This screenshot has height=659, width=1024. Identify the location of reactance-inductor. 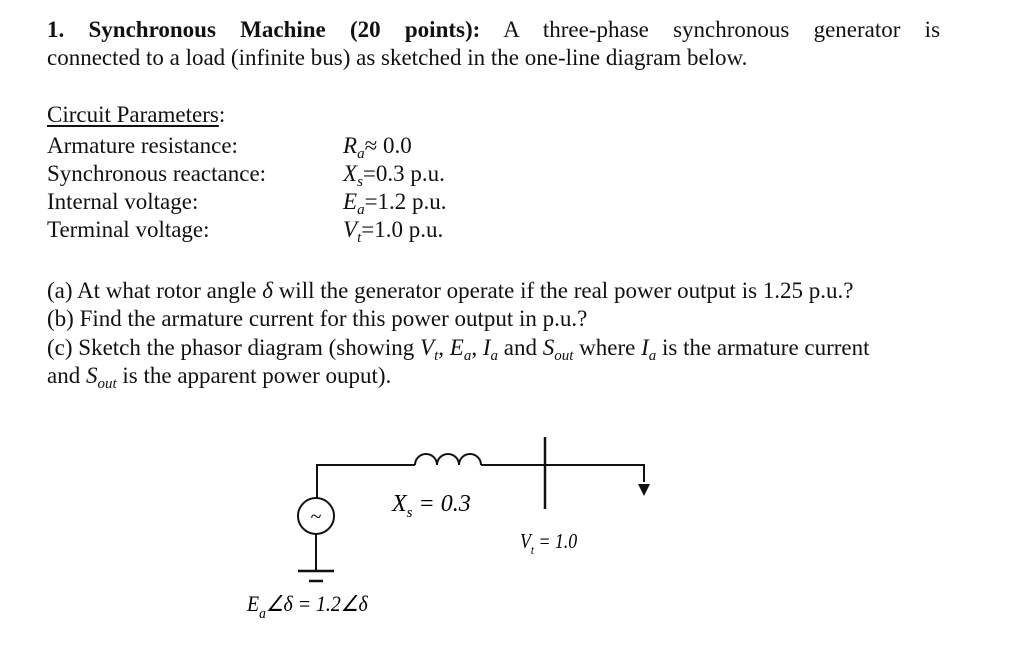
(448, 459).